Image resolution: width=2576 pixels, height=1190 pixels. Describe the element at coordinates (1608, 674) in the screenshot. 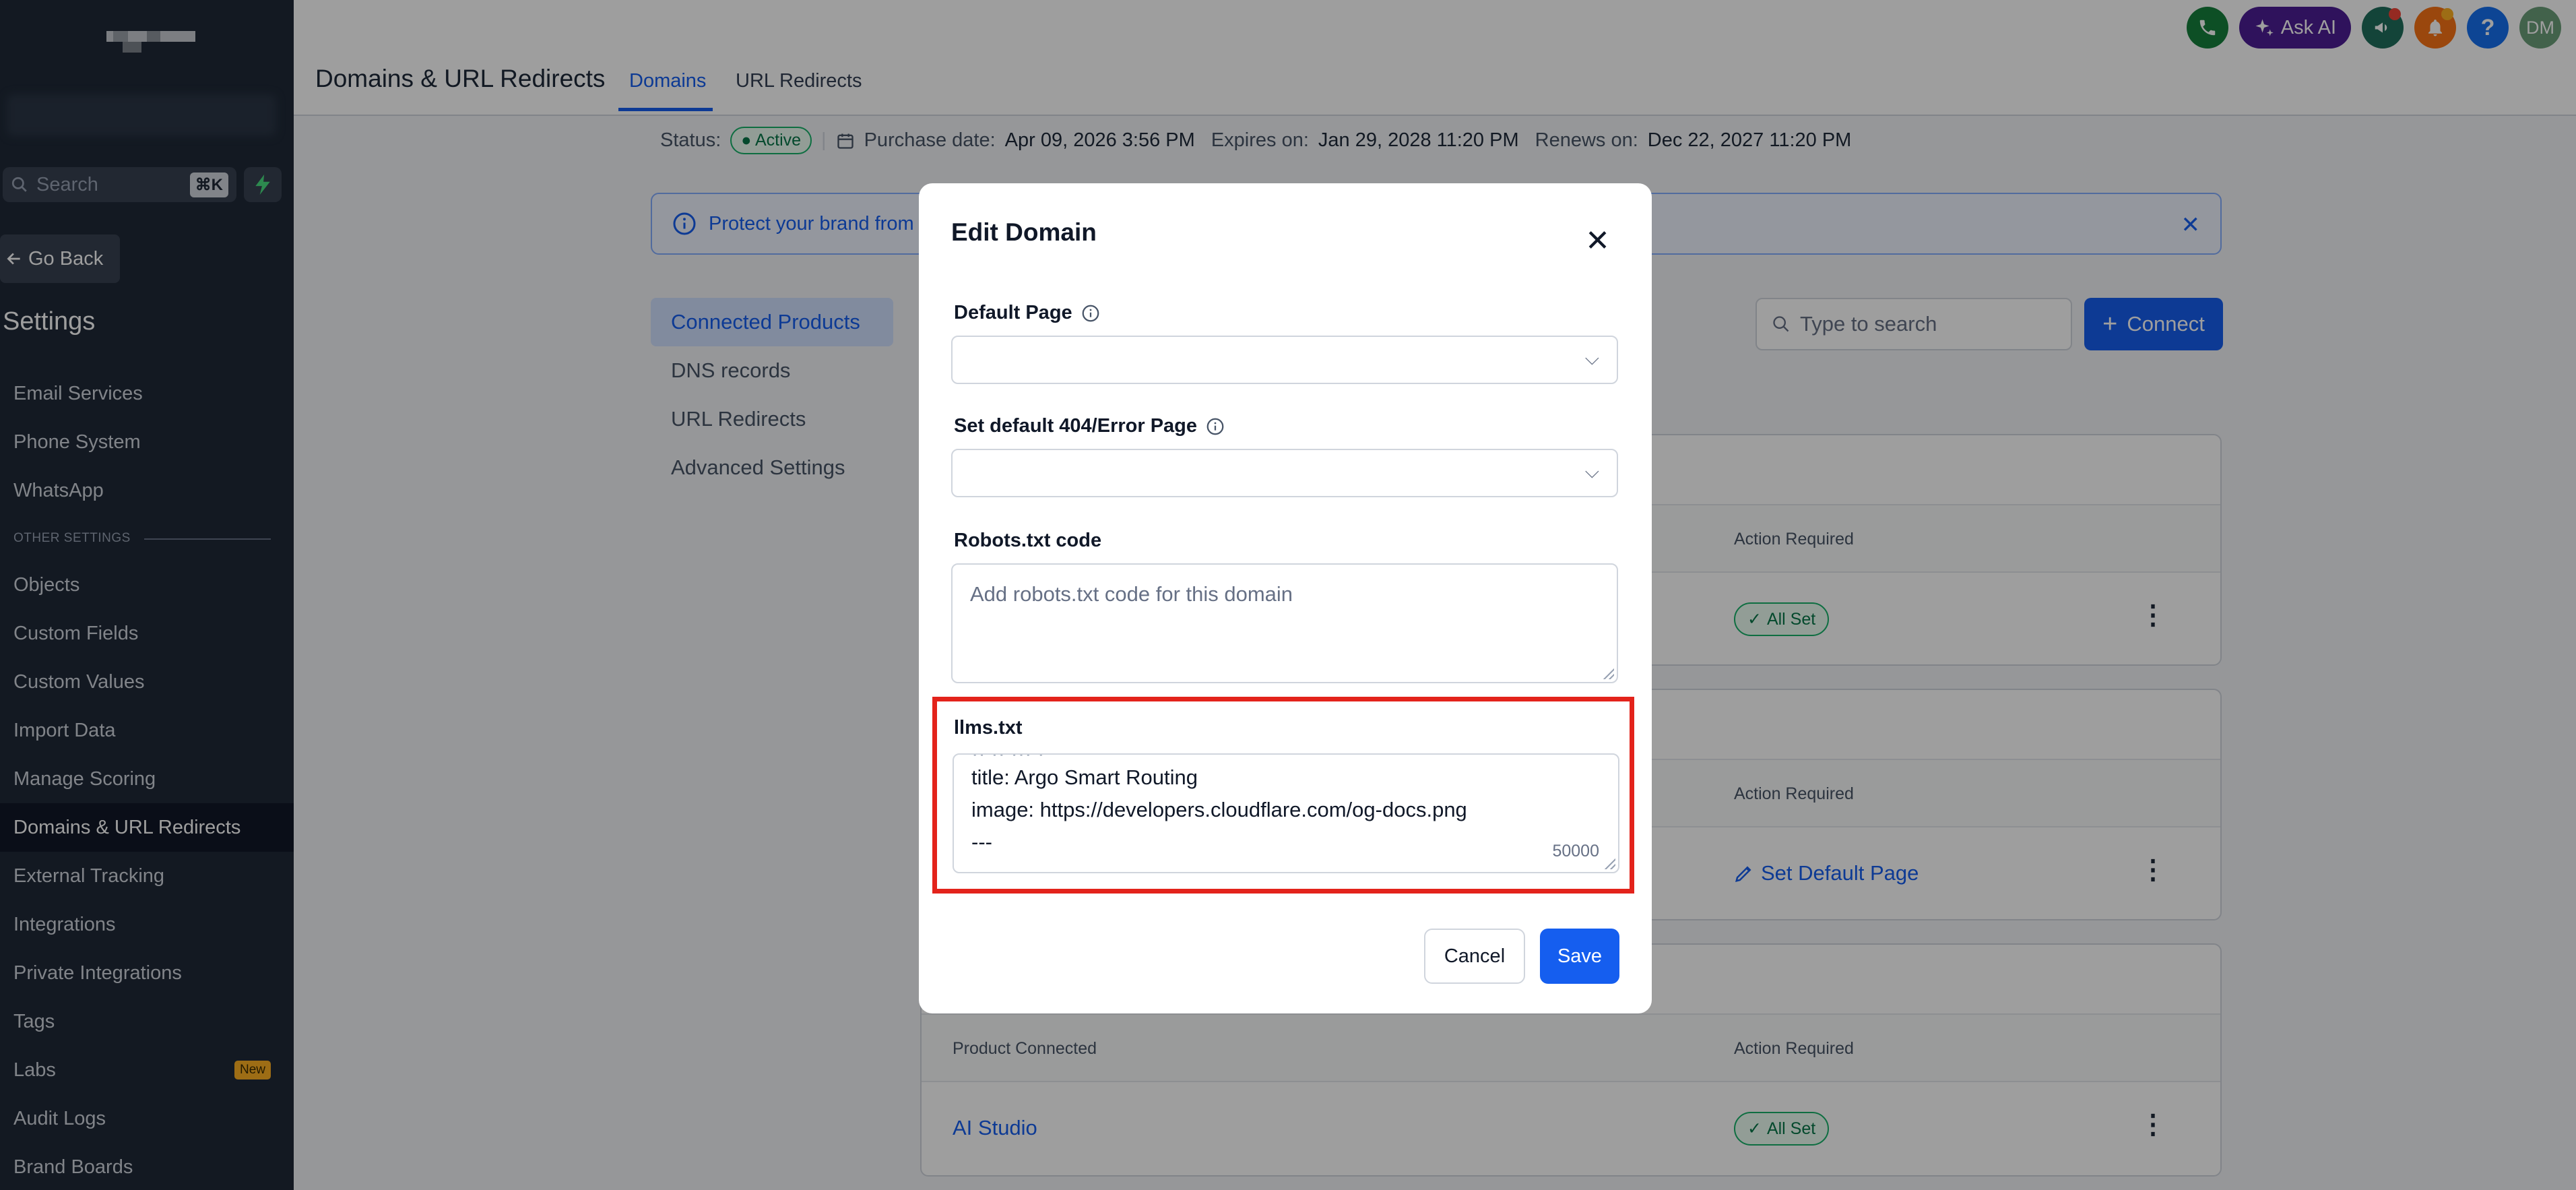

I see `resize-handle` at that location.